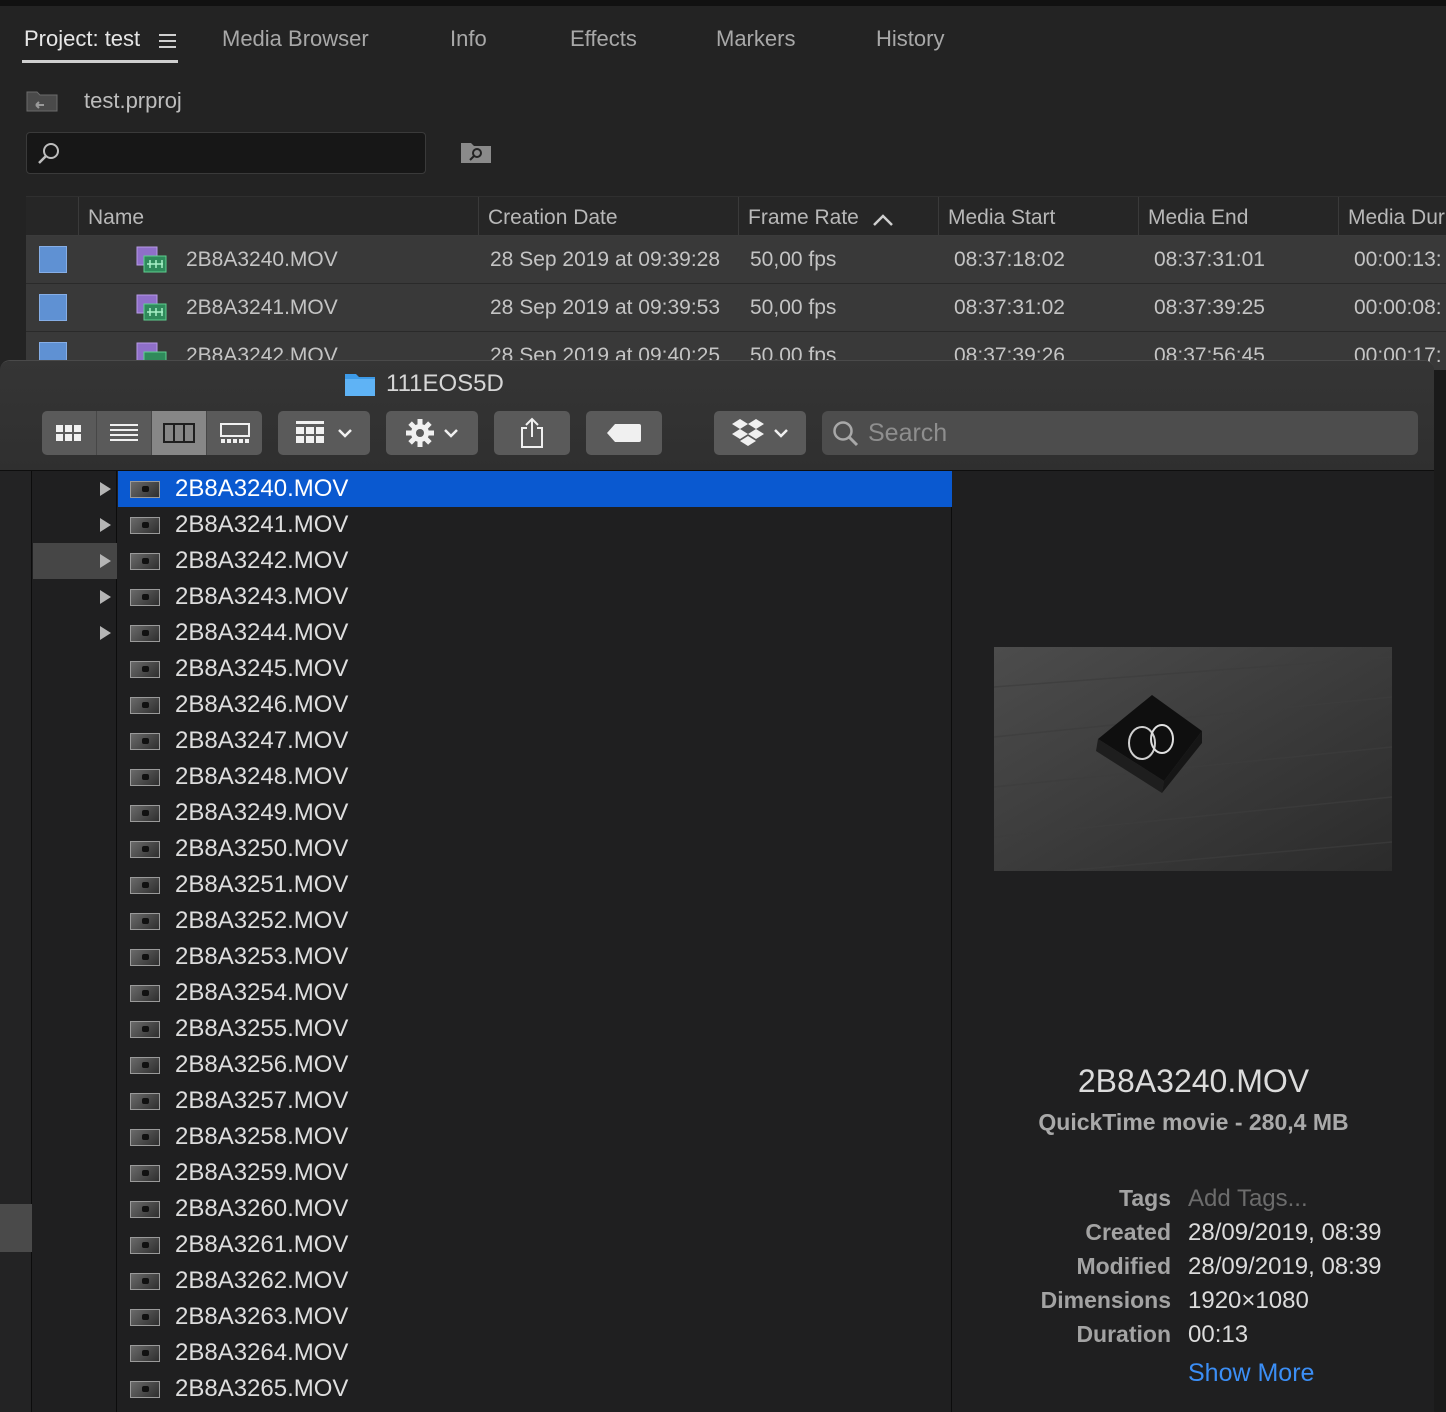  Describe the element at coordinates (605, 307) in the screenshot. I see `clip-creation-date: 28 Sep 2019 at 09:39:53` at that location.